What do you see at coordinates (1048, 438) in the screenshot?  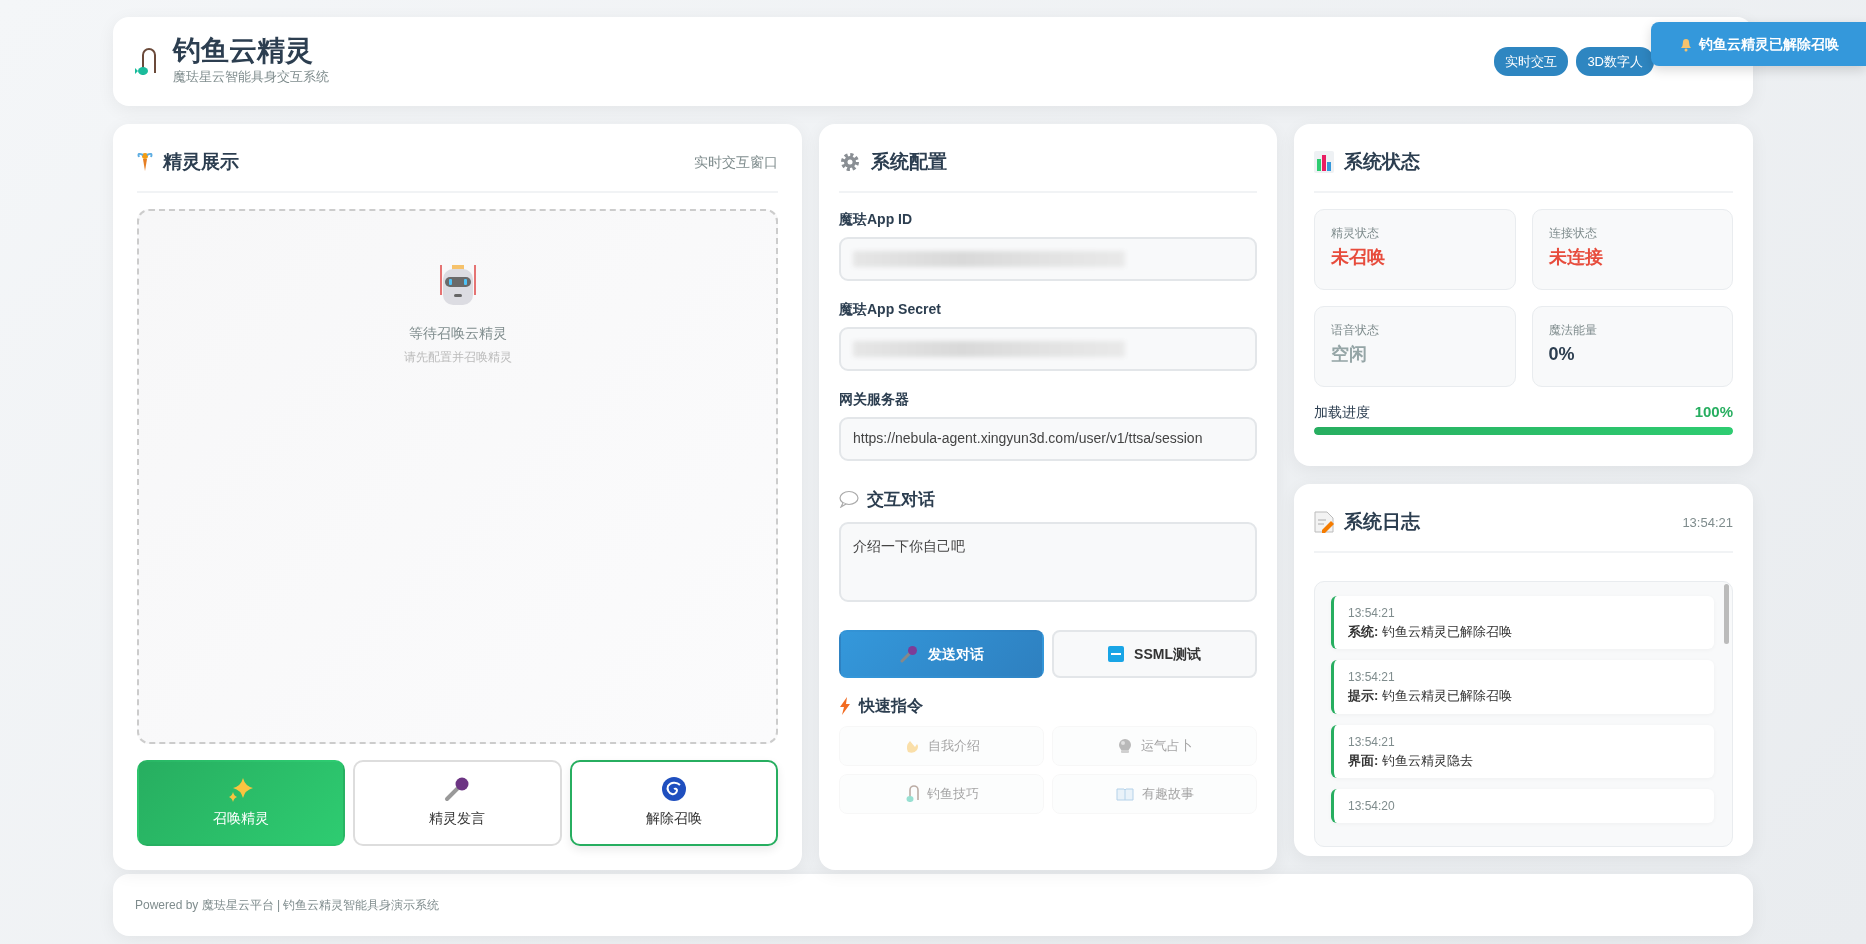 I see `input-field: https://nebula-agent.xingyun3d.com/user/v1/ttsa/session` at bounding box center [1048, 438].